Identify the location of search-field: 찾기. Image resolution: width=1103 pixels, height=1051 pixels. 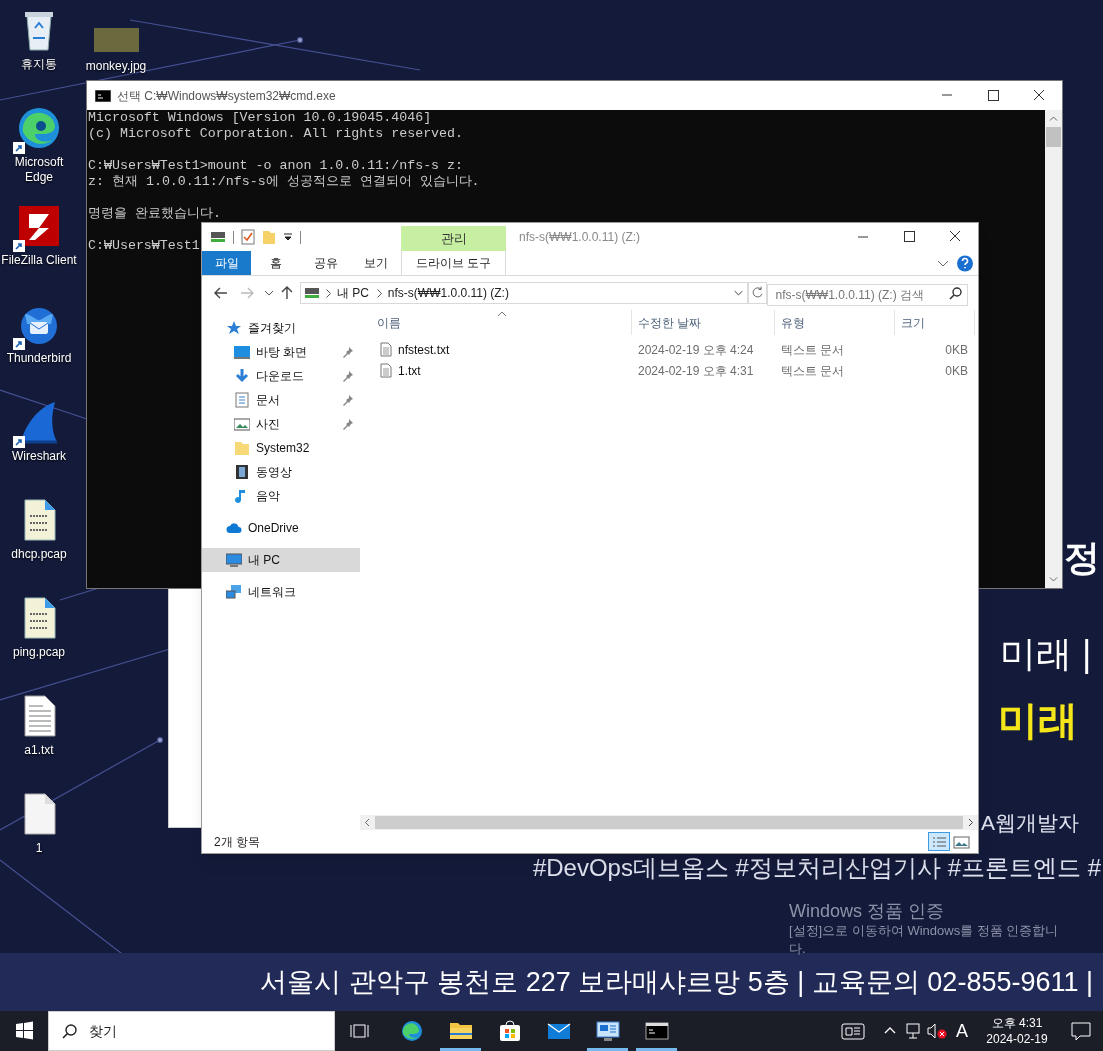
(191, 1031).